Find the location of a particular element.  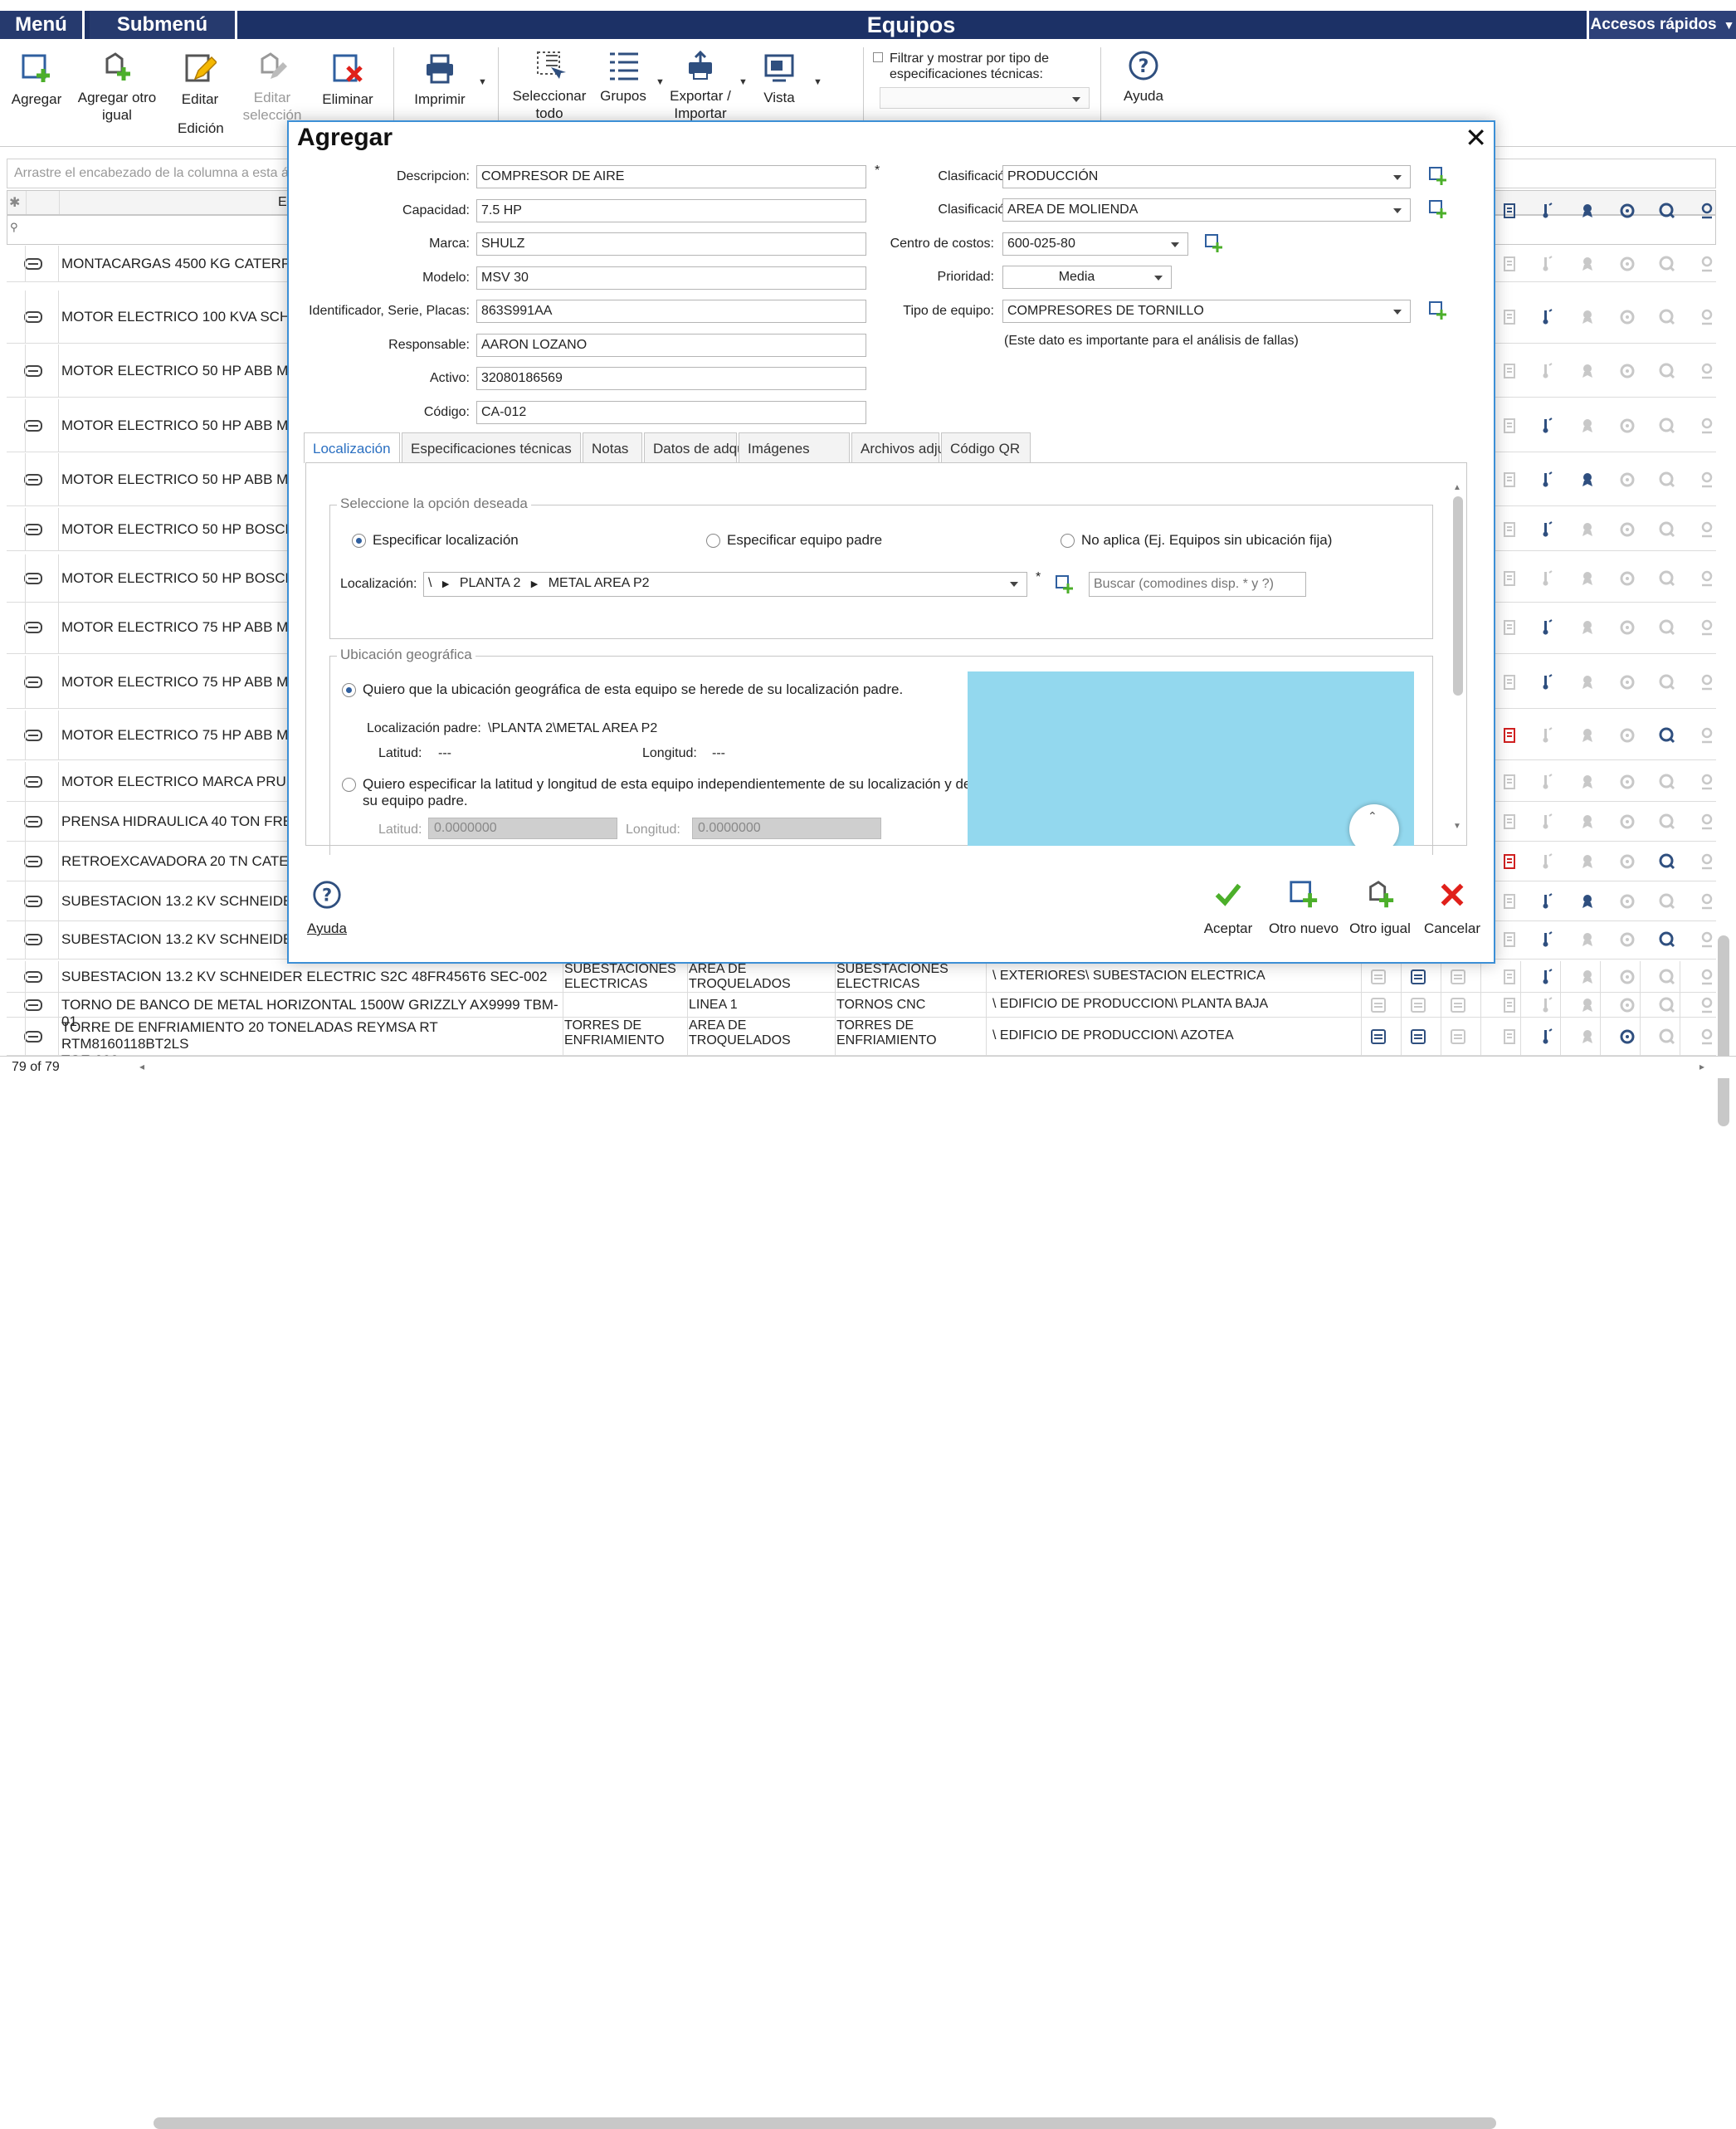

scroll-left-icon: ◂ is located at coordinates (141, 1066).